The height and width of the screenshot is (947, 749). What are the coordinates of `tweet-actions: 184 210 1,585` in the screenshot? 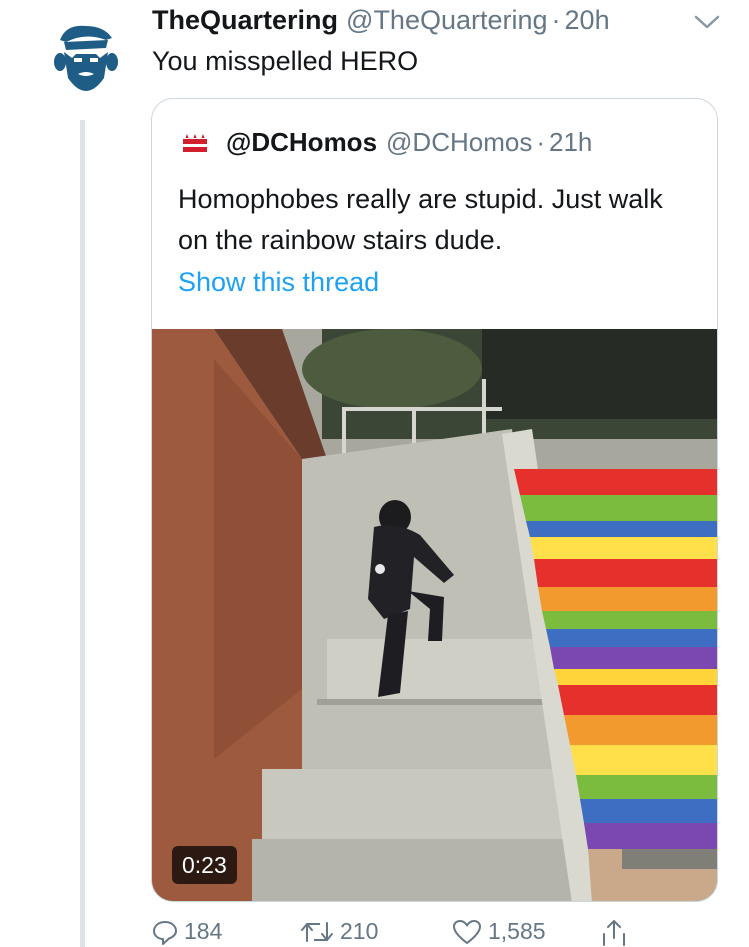 It's located at (412, 932).